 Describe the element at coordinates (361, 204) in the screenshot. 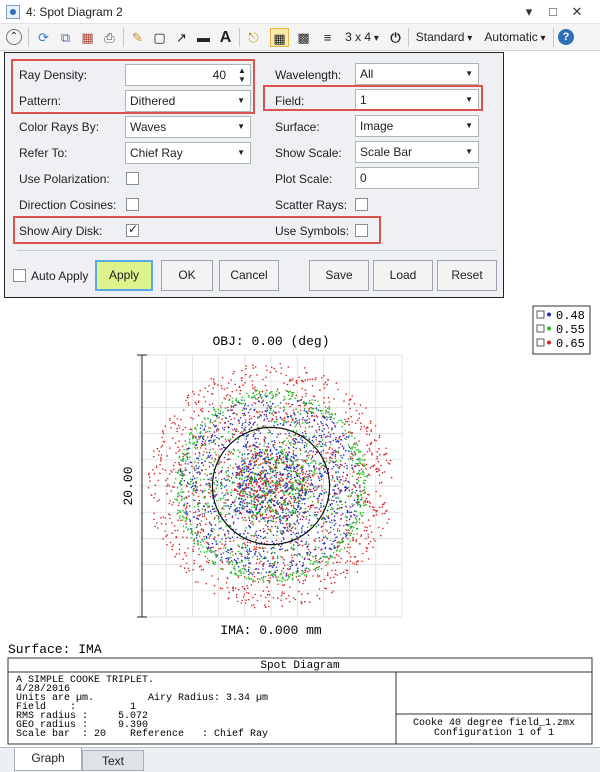

I see `scatter-rays-checkbox` at that location.